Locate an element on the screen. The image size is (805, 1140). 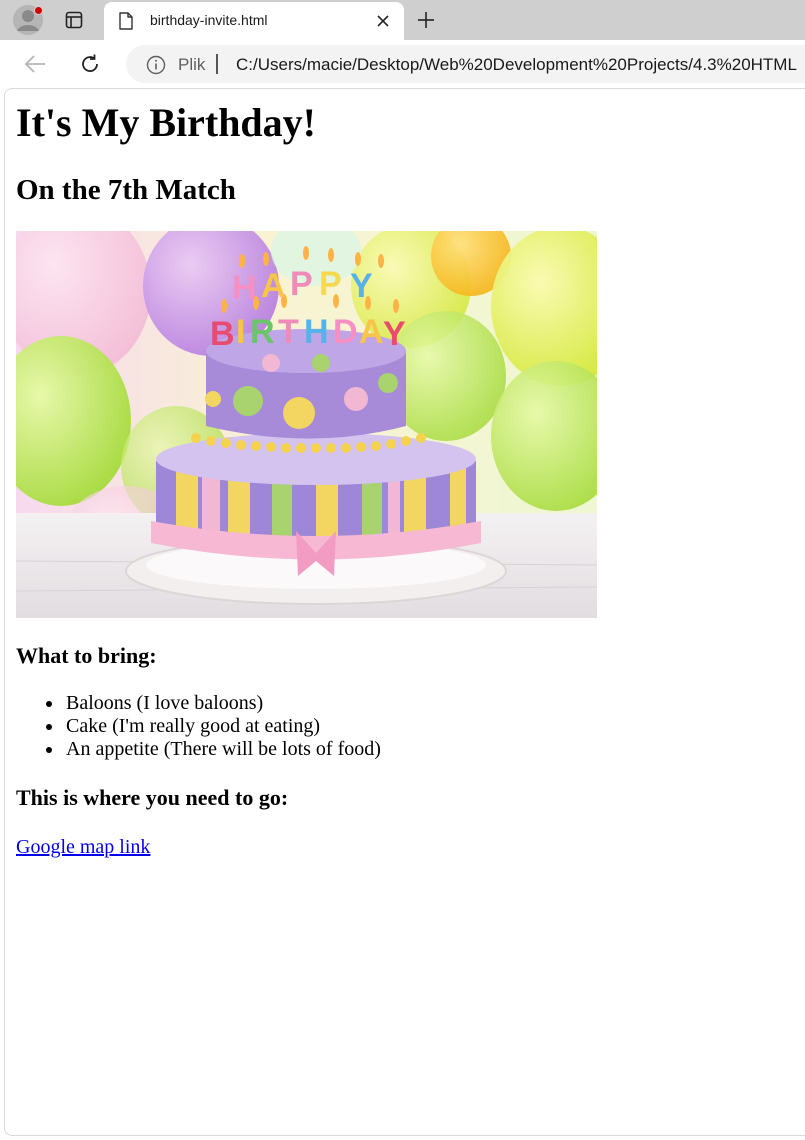
close-icon is located at coordinates (383, 21).